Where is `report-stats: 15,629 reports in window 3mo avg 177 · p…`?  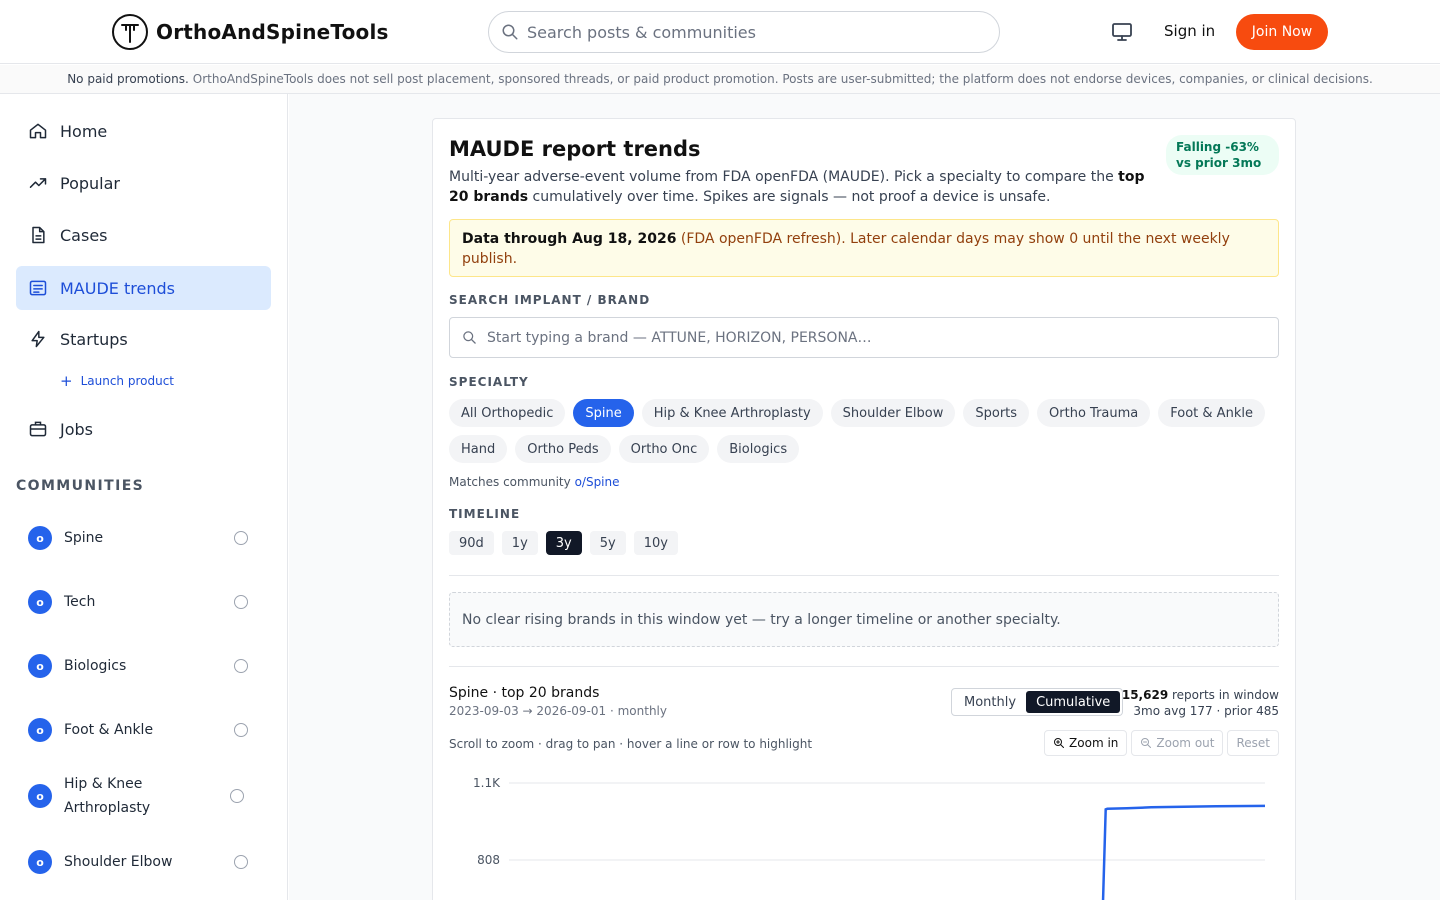
report-stats: 15,629 reports in window 3mo avg 177 · p… is located at coordinates (1200, 703).